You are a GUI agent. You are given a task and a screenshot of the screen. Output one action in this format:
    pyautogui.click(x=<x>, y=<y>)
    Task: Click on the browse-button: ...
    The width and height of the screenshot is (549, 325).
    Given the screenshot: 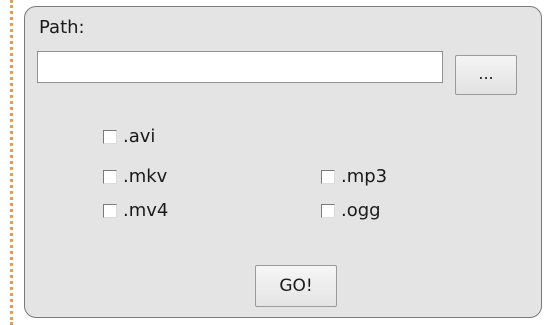 What is the action you would take?
    pyautogui.click(x=486, y=75)
    